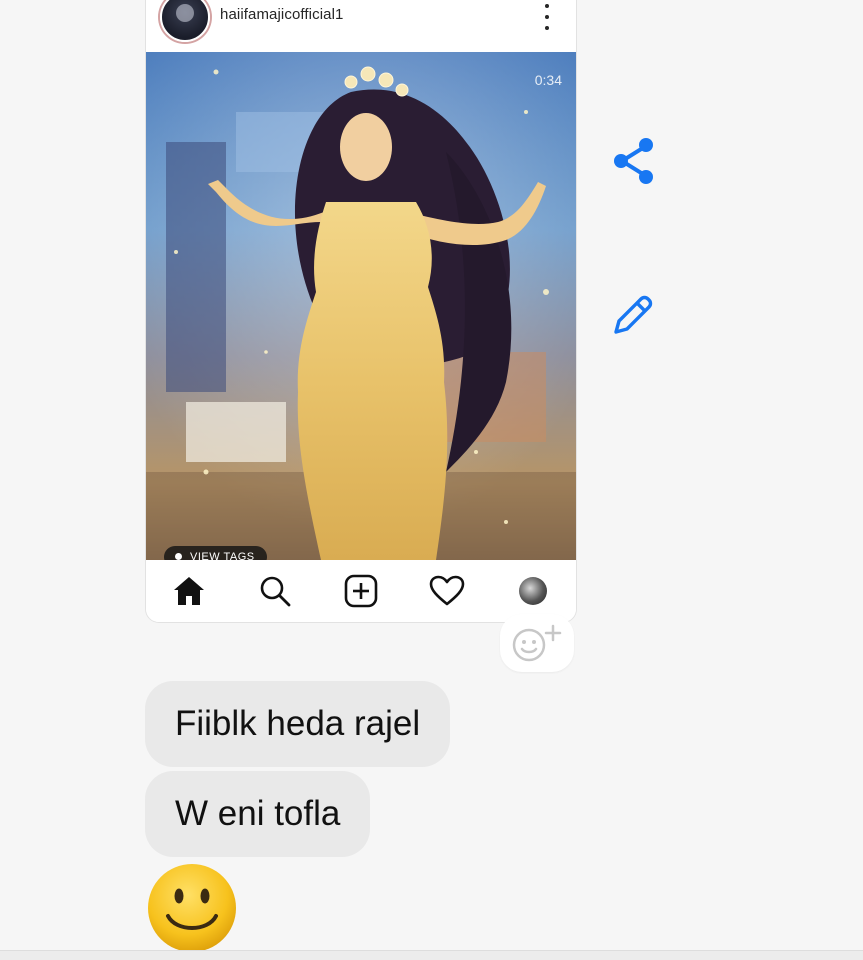  What do you see at coordinates (431, 955) in the screenshot?
I see `bottom-divider` at bounding box center [431, 955].